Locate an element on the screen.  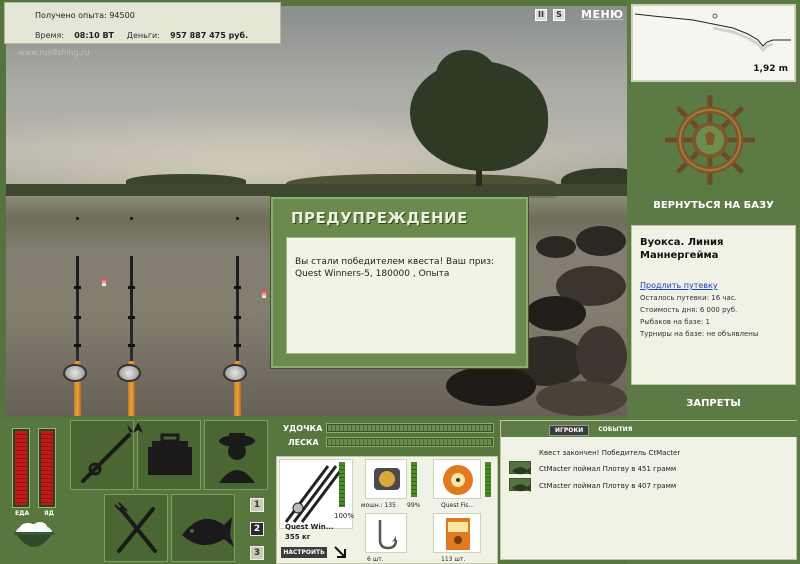
tackle-box-icon is located at coordinates (170, 454).